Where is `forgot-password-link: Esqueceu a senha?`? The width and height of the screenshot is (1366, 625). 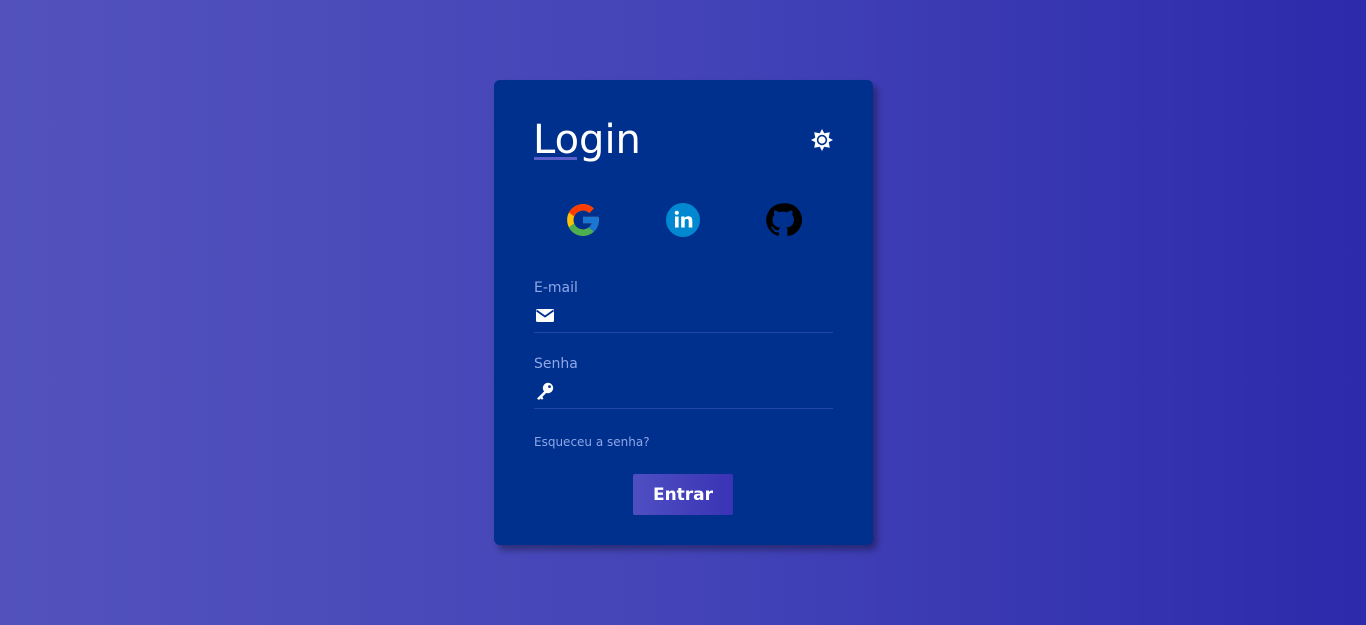 forgot-password-link: Esqueceu a senha? is located at coordinates (592, 442).